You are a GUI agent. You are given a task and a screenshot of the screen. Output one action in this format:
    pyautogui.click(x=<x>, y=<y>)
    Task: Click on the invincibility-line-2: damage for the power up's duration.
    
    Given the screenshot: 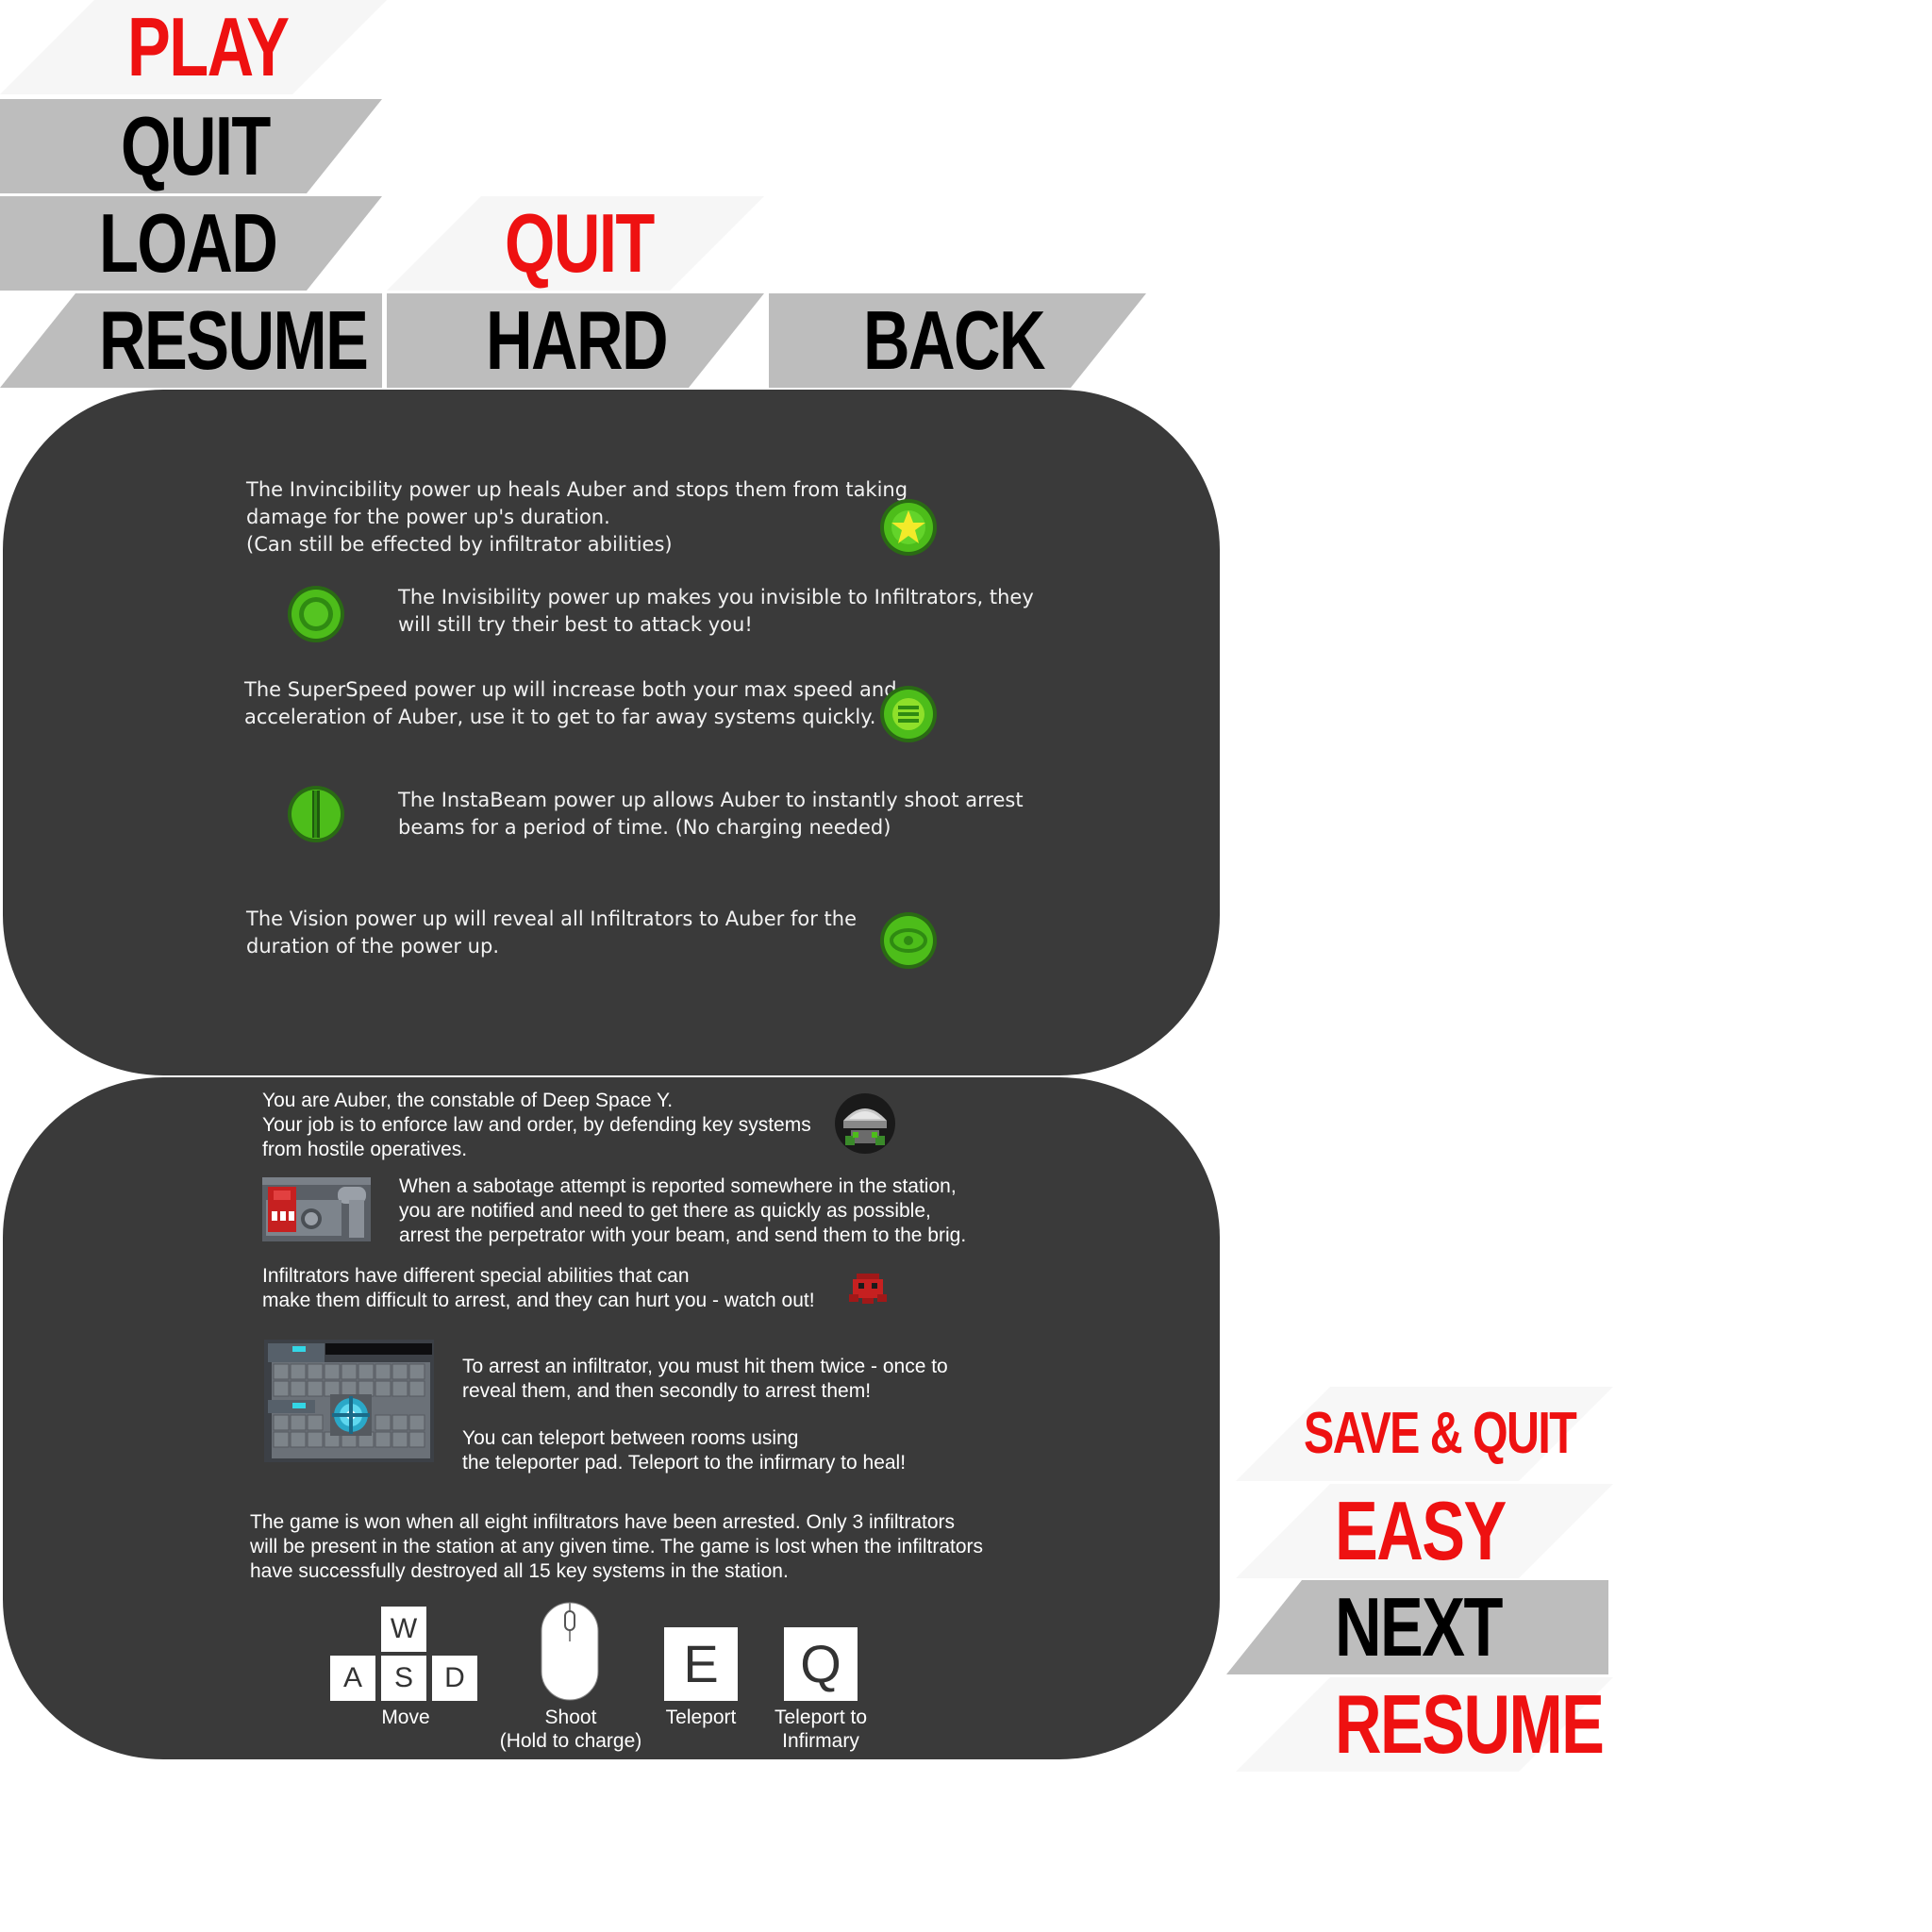 What is the action you would take?
    pyautogui.click(x=428, y=517)
    